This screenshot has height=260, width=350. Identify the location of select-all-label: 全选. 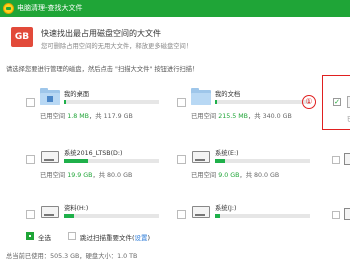
(44, 237).